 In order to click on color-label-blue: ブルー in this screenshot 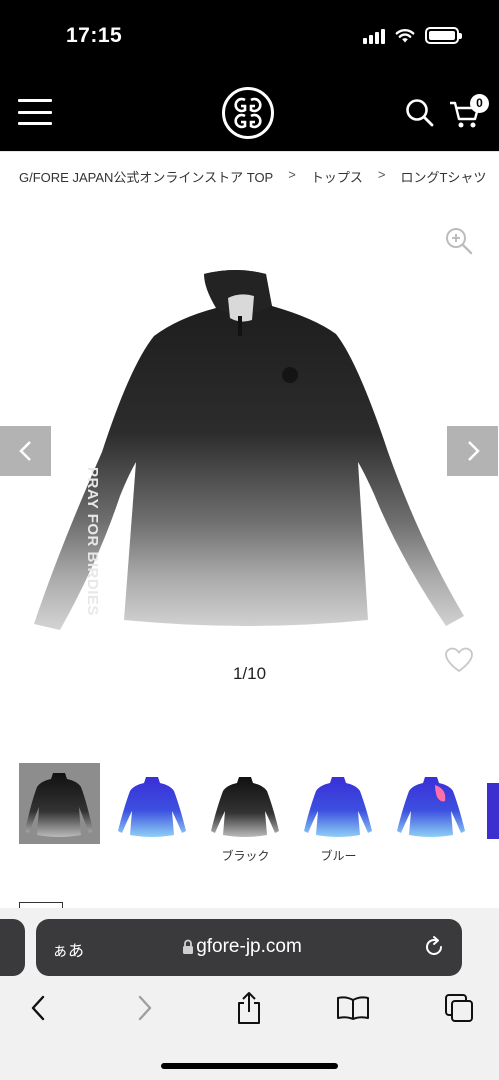, I will do `click(338, 856)`.